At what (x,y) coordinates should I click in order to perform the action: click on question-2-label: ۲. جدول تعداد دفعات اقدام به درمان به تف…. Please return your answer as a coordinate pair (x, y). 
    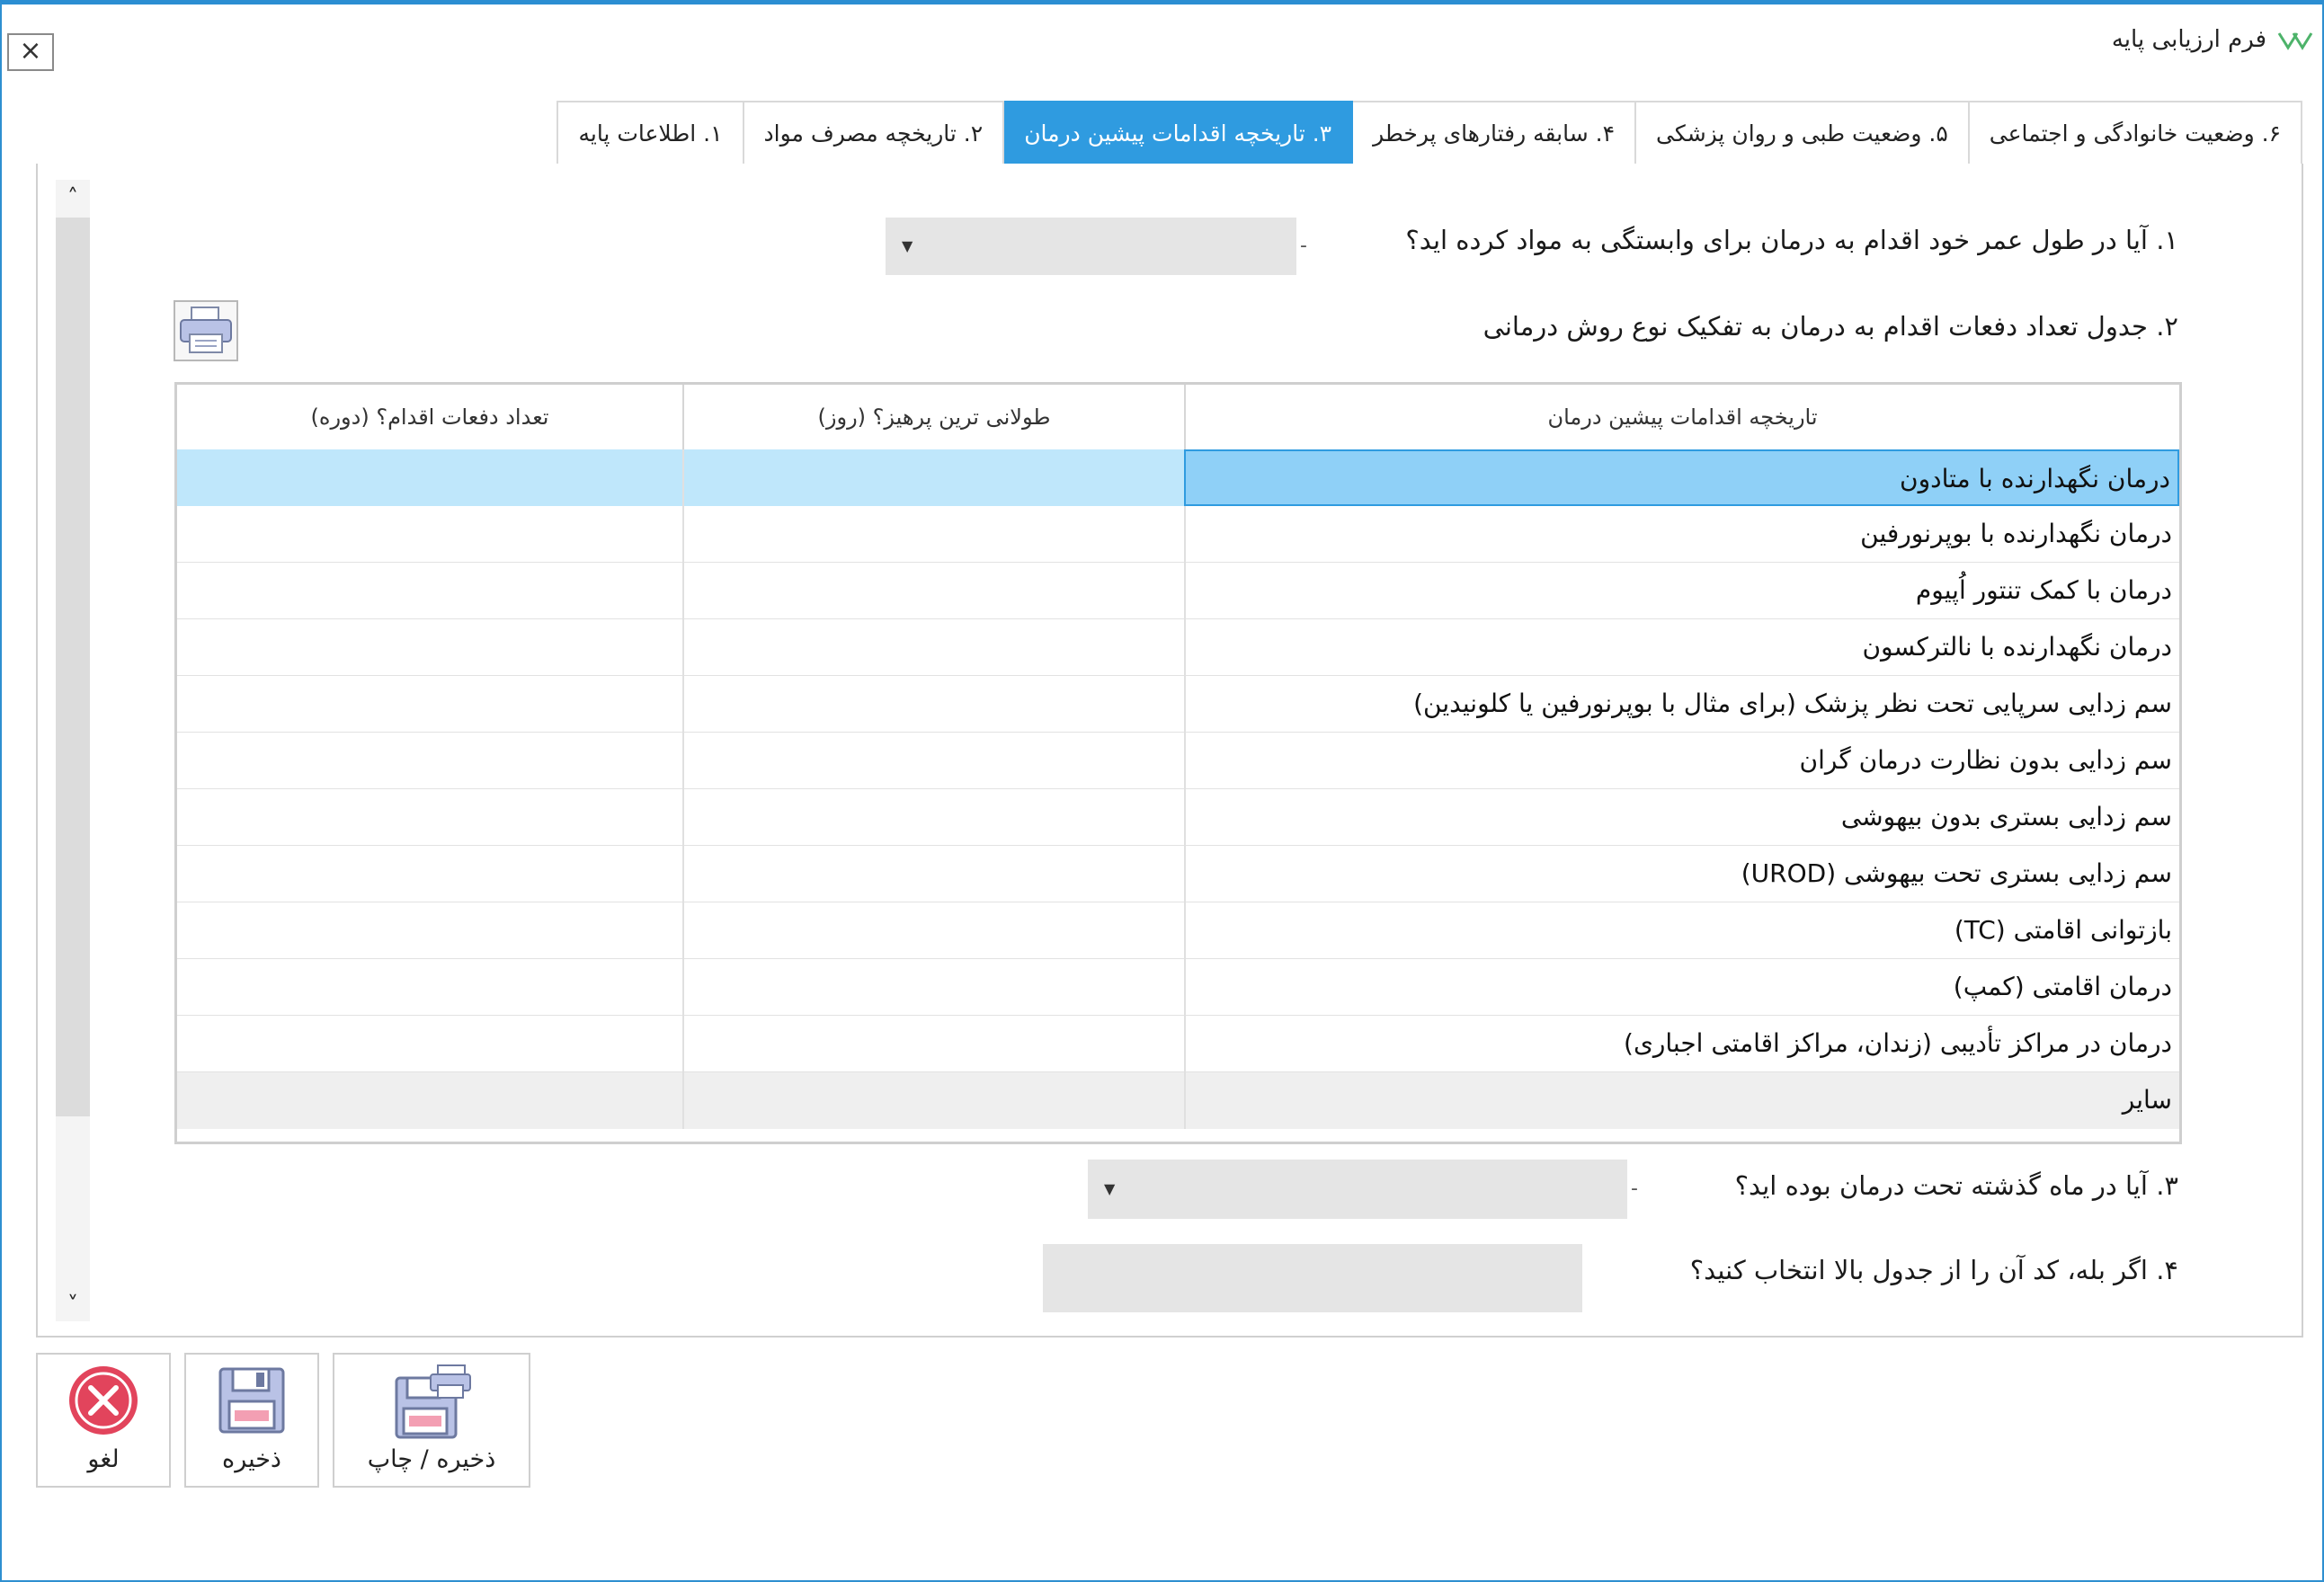
    Looking at the image, I should click on (1830, 326).